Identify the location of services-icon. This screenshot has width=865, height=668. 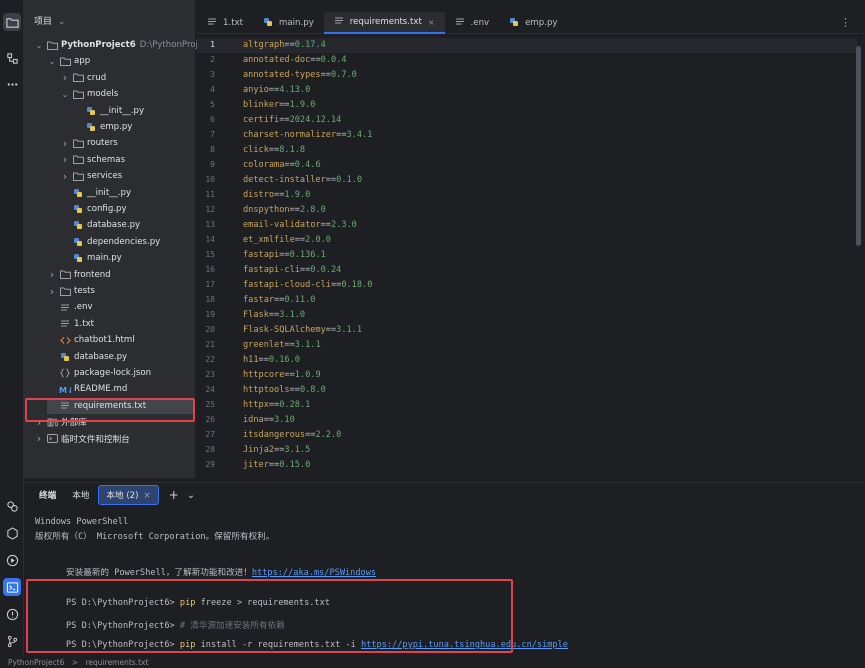
(12, 533).